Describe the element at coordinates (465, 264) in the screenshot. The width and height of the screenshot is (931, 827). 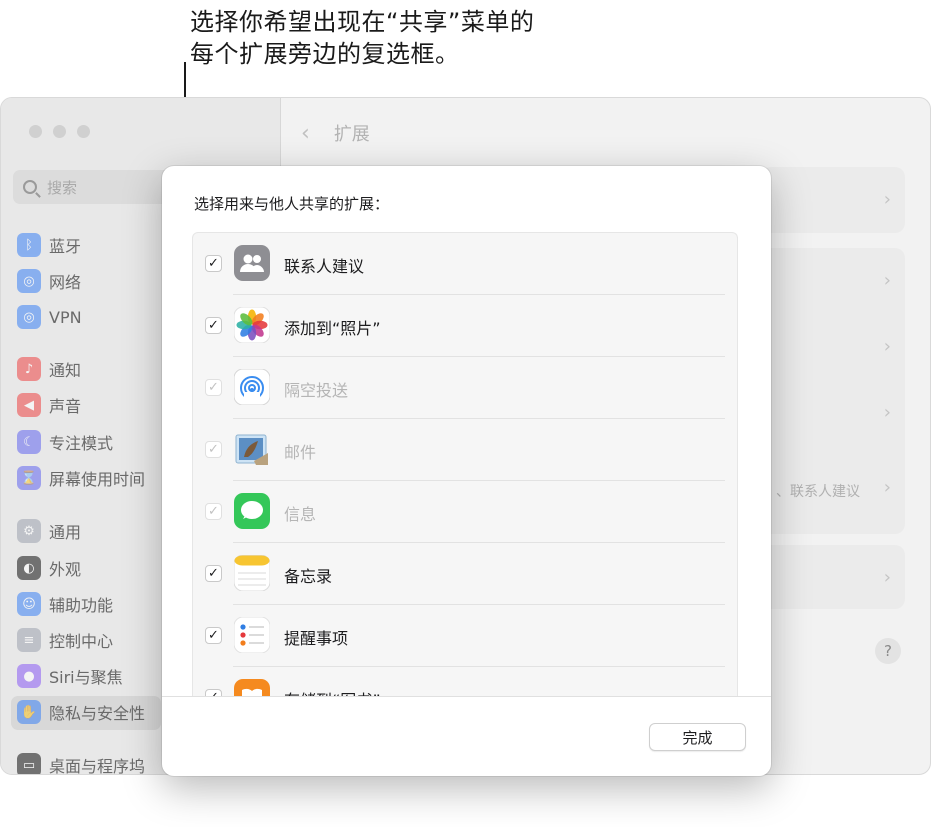
I see `extension-row: ✓ 联系人建议` at that location.